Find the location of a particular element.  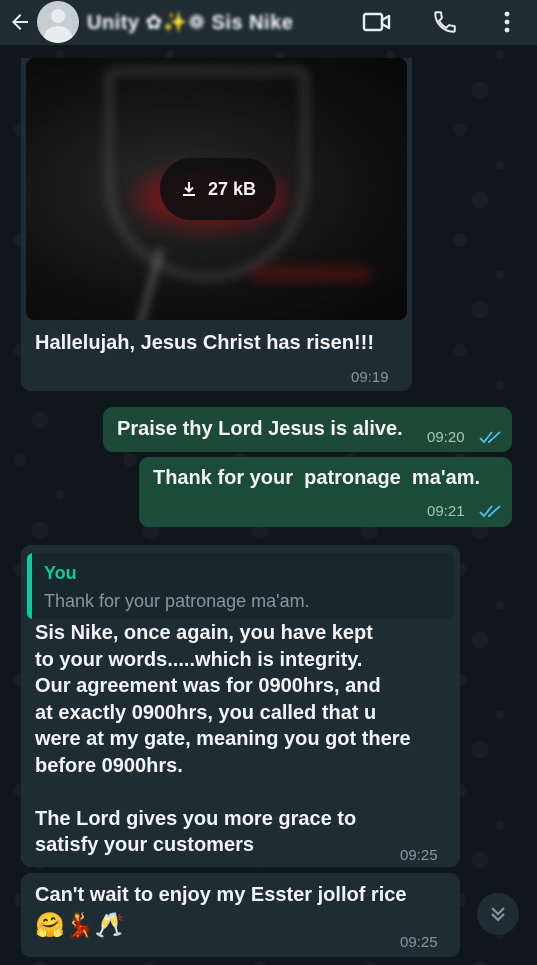

message-text: Thank for your patronage ma'am. is located at coordinates (317, 478).